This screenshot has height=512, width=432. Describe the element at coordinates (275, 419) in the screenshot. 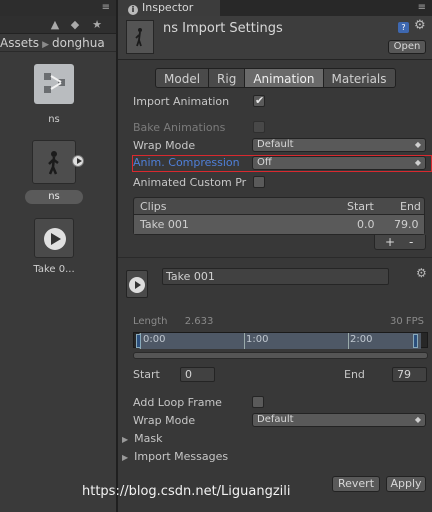

I see `clip-wrap-mode-value: Default` at that location.